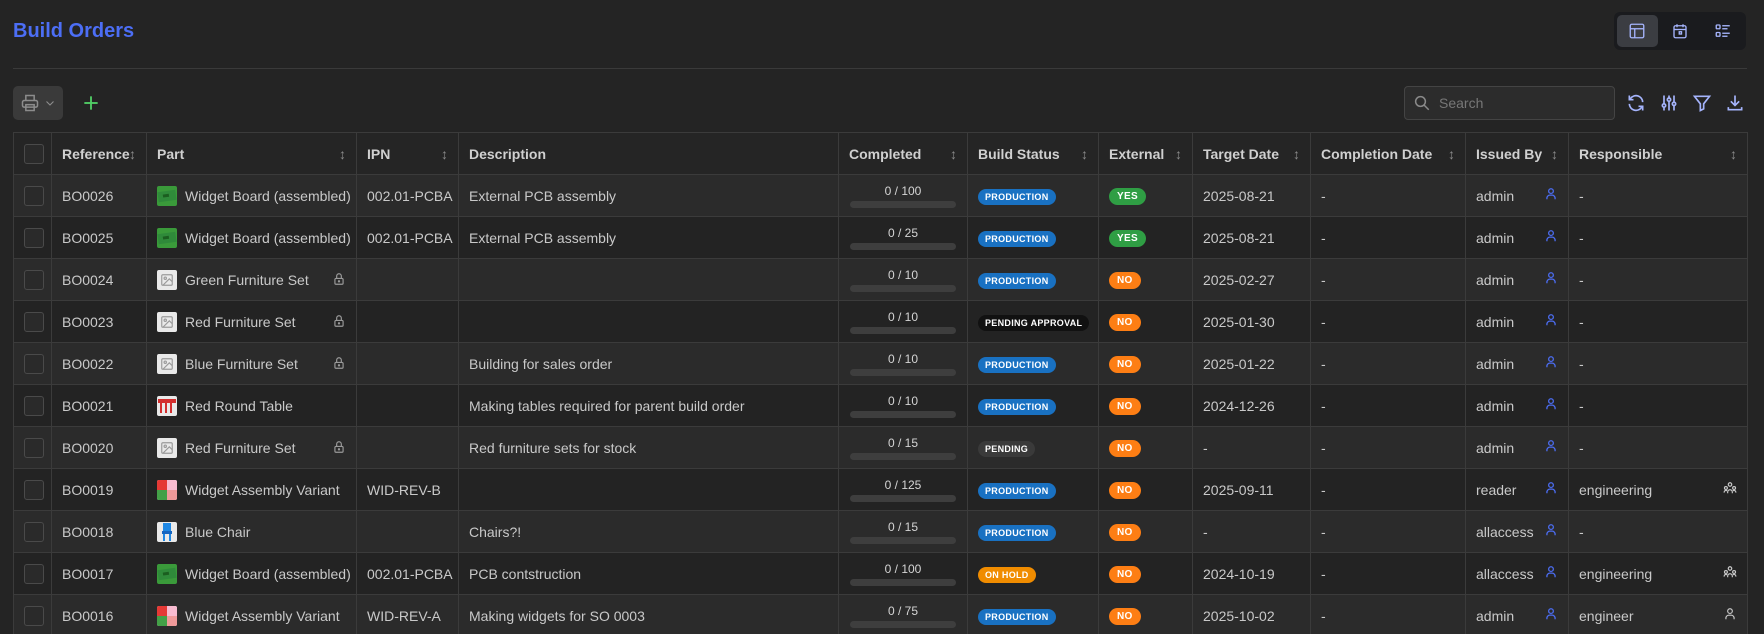 The image size is (1764, 634). I want to click on reference-text: BO0017, so click(87, 574).